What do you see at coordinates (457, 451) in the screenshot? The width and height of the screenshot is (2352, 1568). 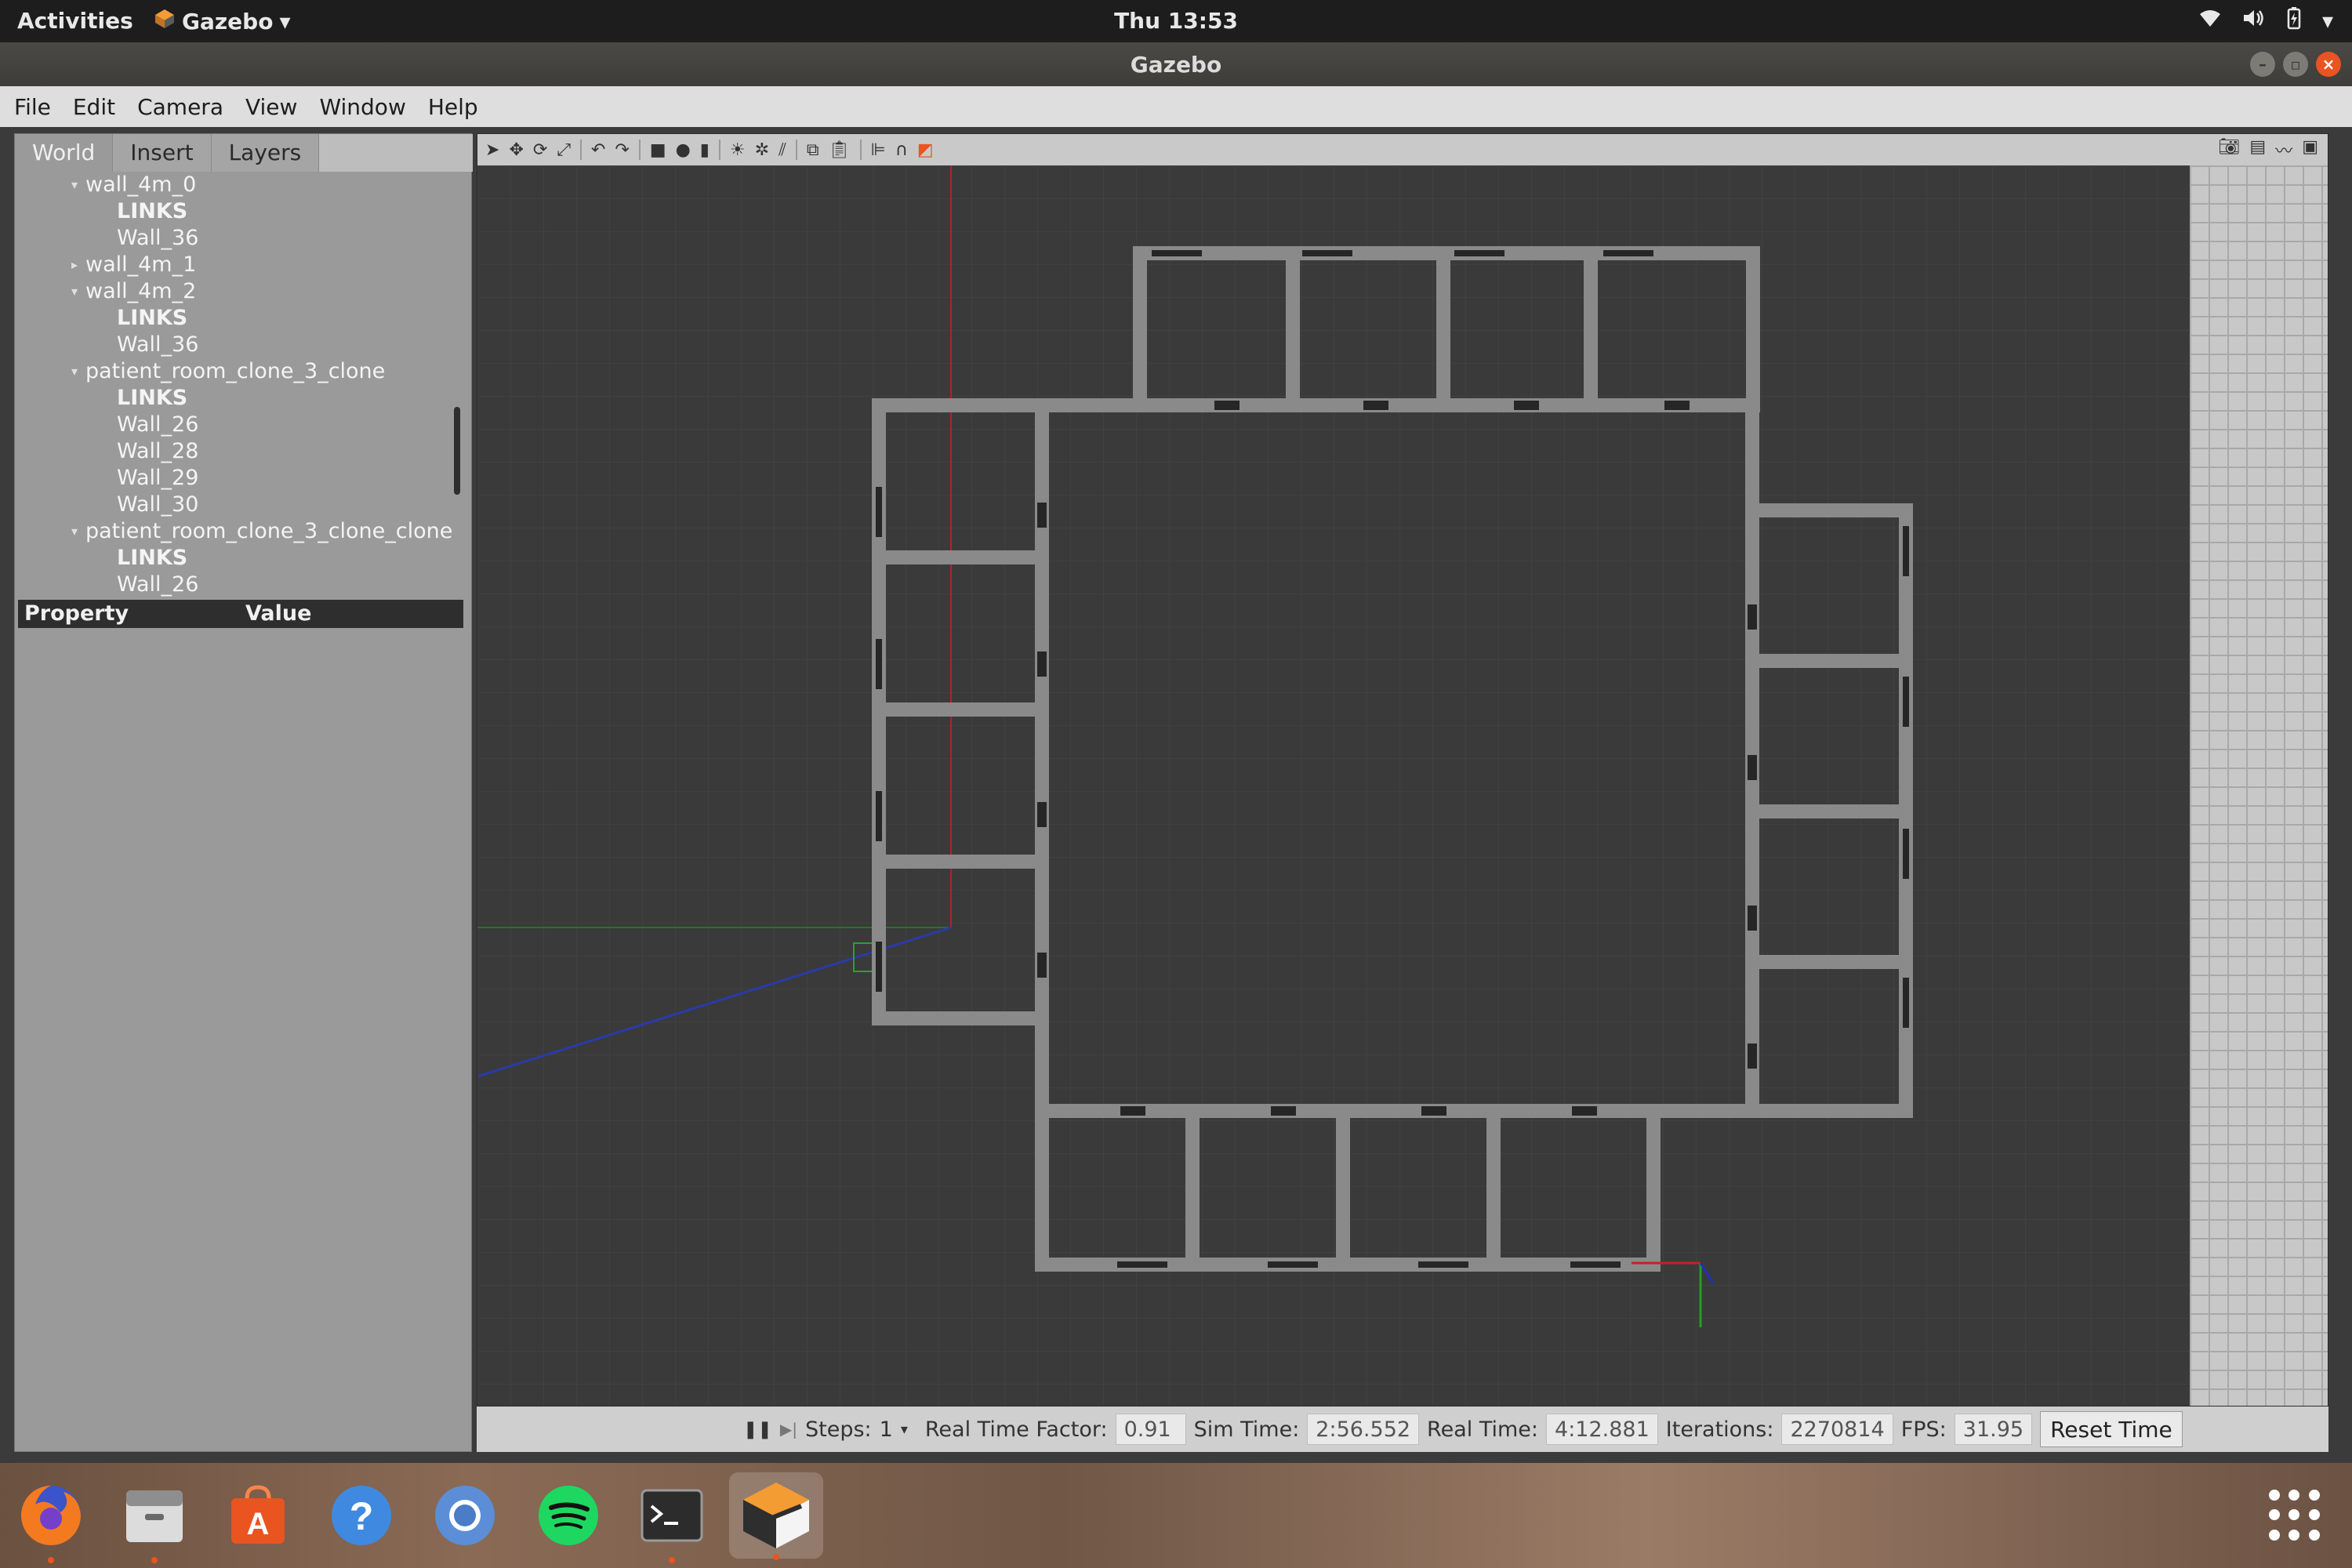 I see `tree-scrollbar` at bounding box center [457, 451].